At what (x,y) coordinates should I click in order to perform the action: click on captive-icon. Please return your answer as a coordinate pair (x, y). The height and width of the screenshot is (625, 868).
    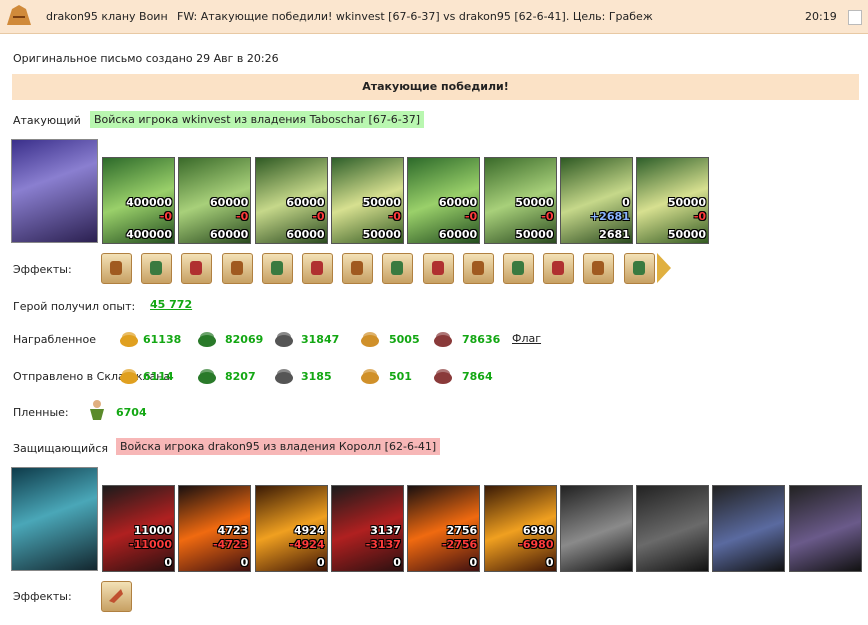
    Looking at the image, I should click on (97, 410).